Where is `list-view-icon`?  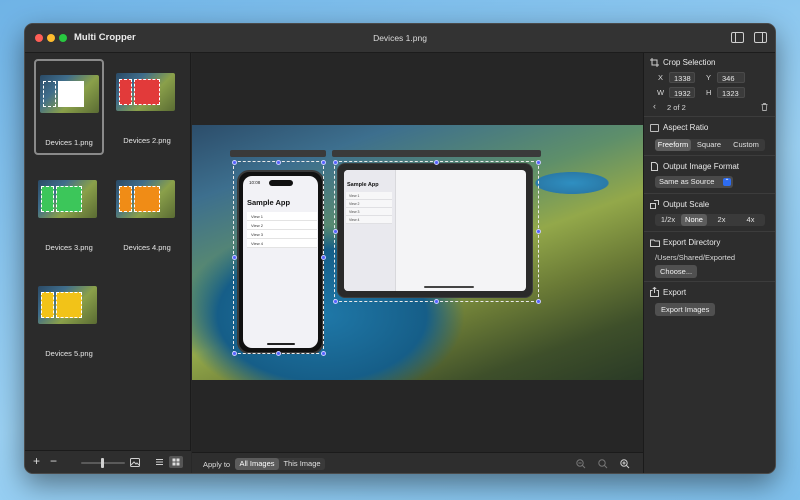
list-view-icon is located at coordinates (159, 462).